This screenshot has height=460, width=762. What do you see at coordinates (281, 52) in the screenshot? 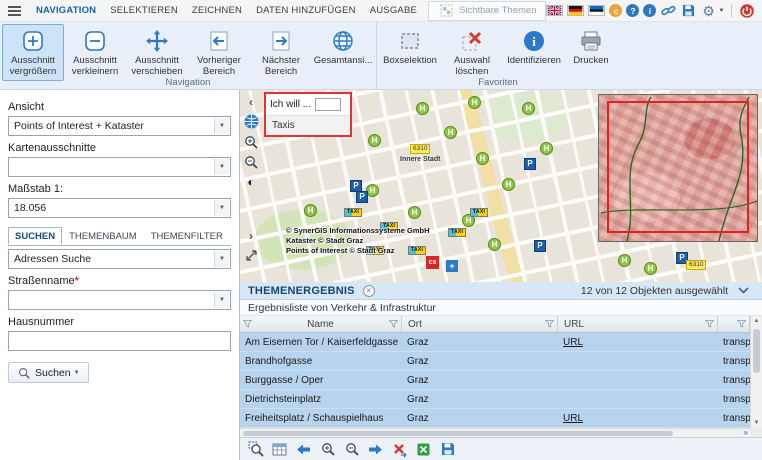
I see `ribbon-button-naechster-bereich: Nächster Bereich` at bounding box center [281, 52].